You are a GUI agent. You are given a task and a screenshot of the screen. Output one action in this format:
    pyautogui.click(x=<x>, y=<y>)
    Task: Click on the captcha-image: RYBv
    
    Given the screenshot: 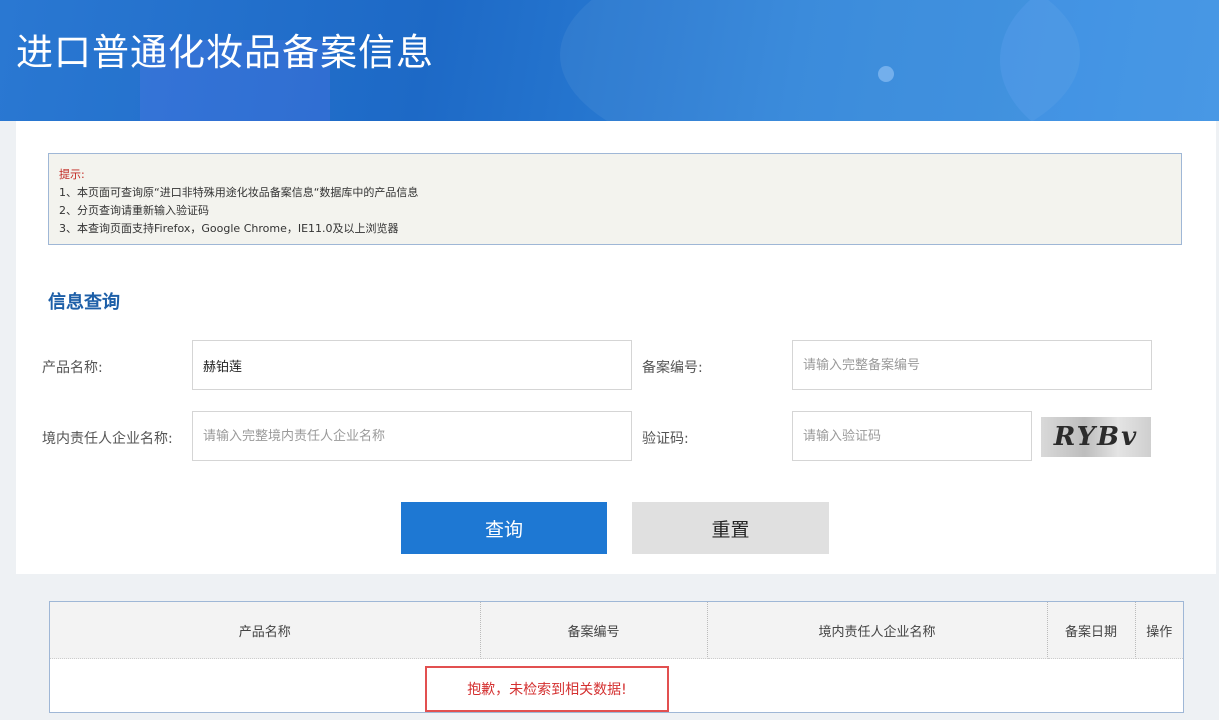 What is the action you would take?
    pyautogui.click(x=1096, y=437)
    